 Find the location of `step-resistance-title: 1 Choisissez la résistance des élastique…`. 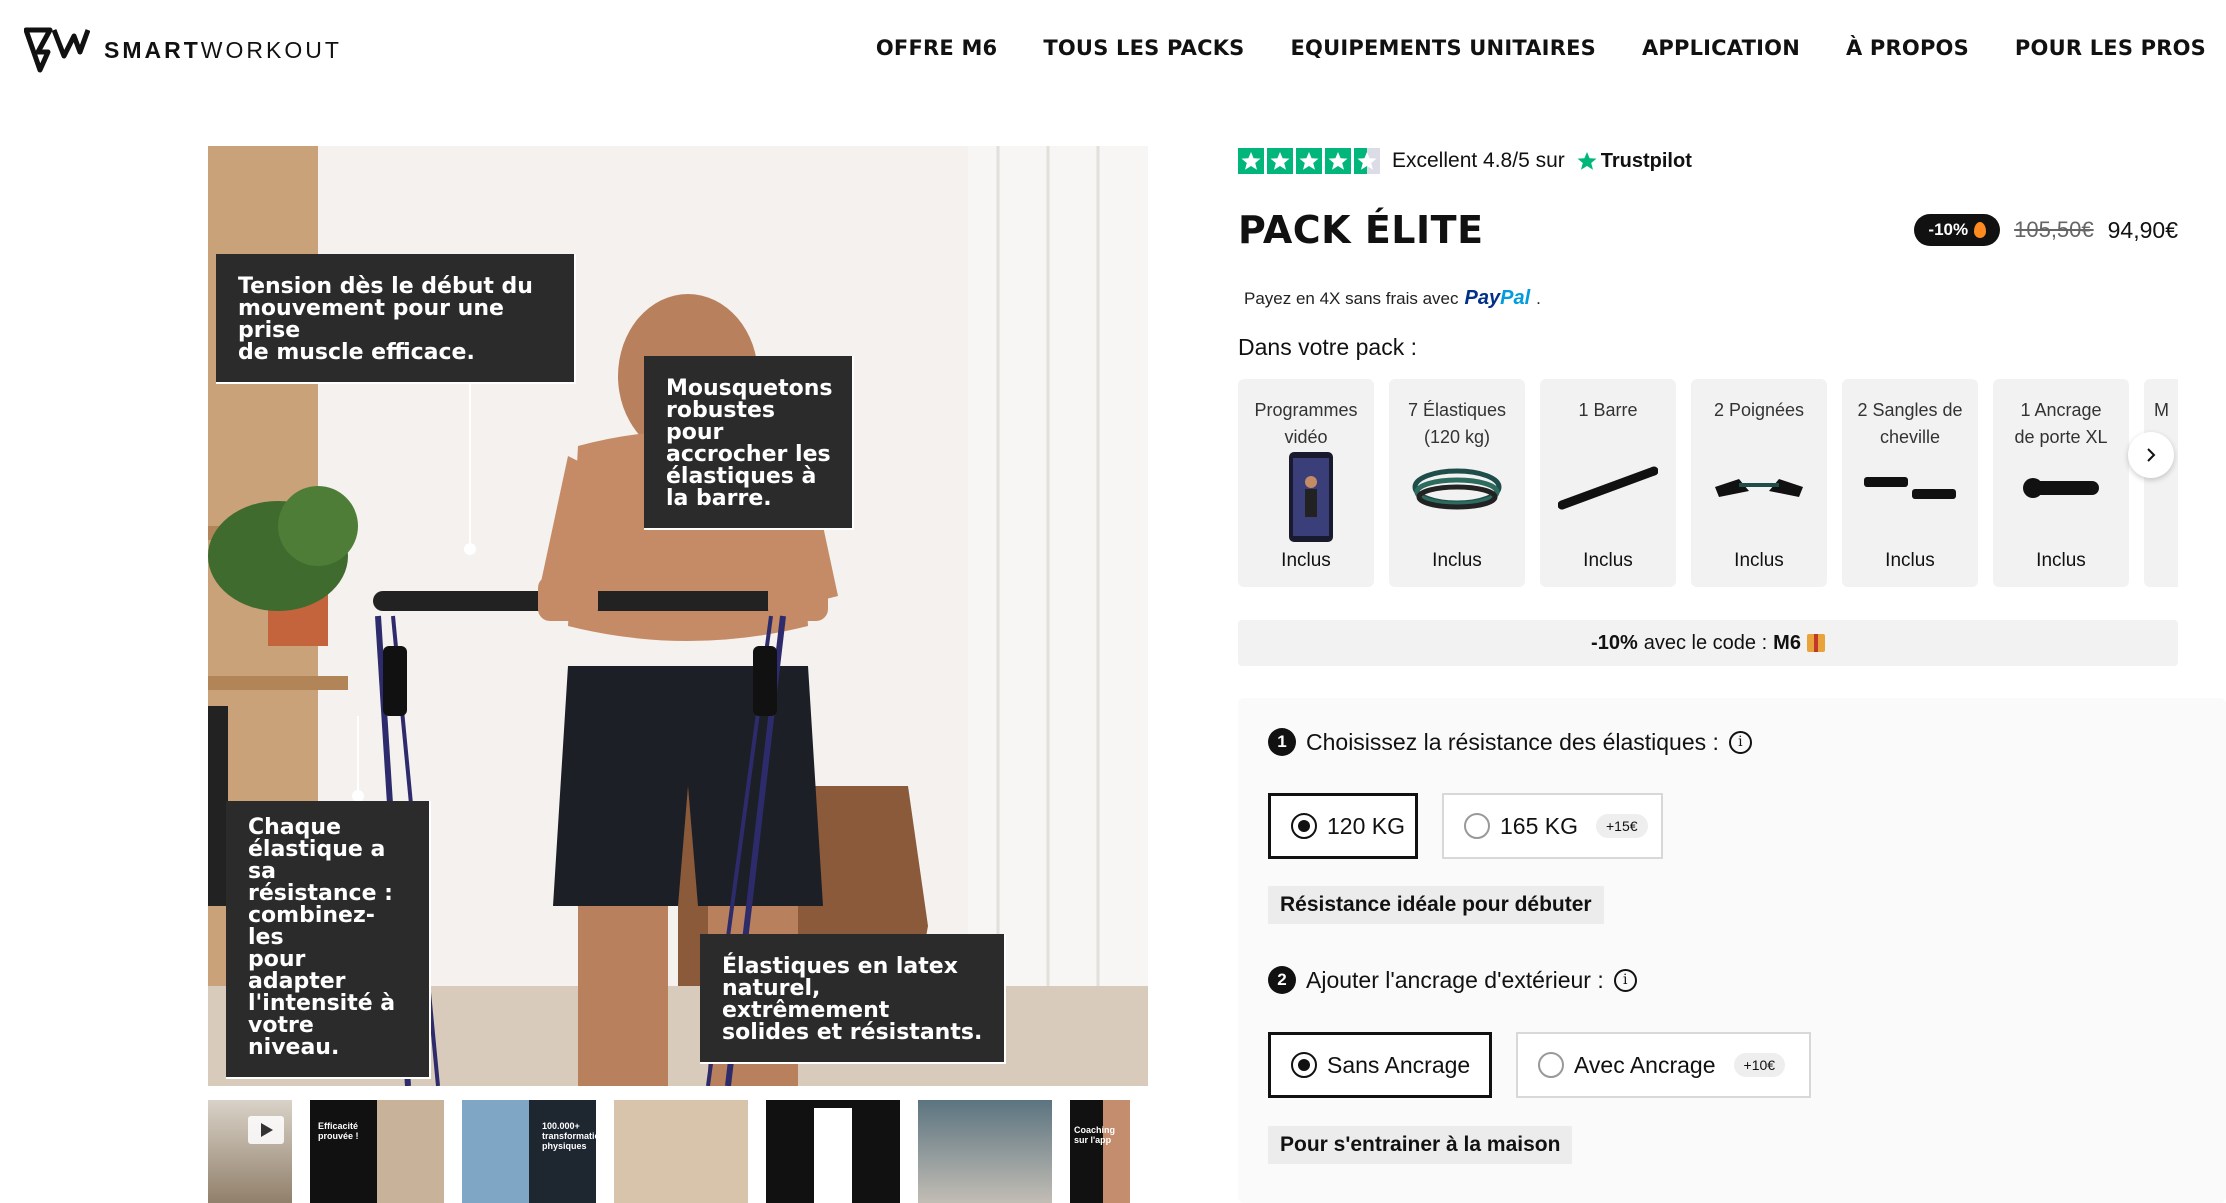

step-resistance-title: 1 Choisissez la résistance des élastique… is located at coordinates (1510, 742).